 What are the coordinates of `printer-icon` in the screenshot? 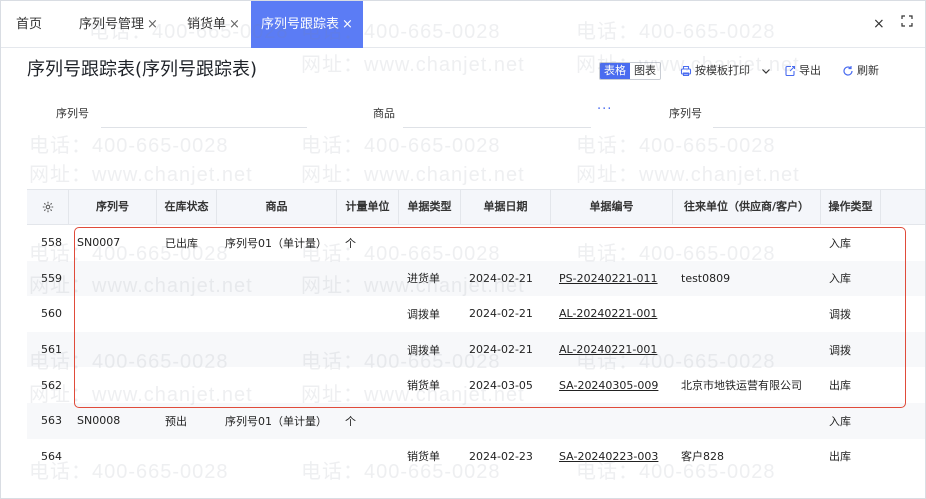 It's located at (686, 71).